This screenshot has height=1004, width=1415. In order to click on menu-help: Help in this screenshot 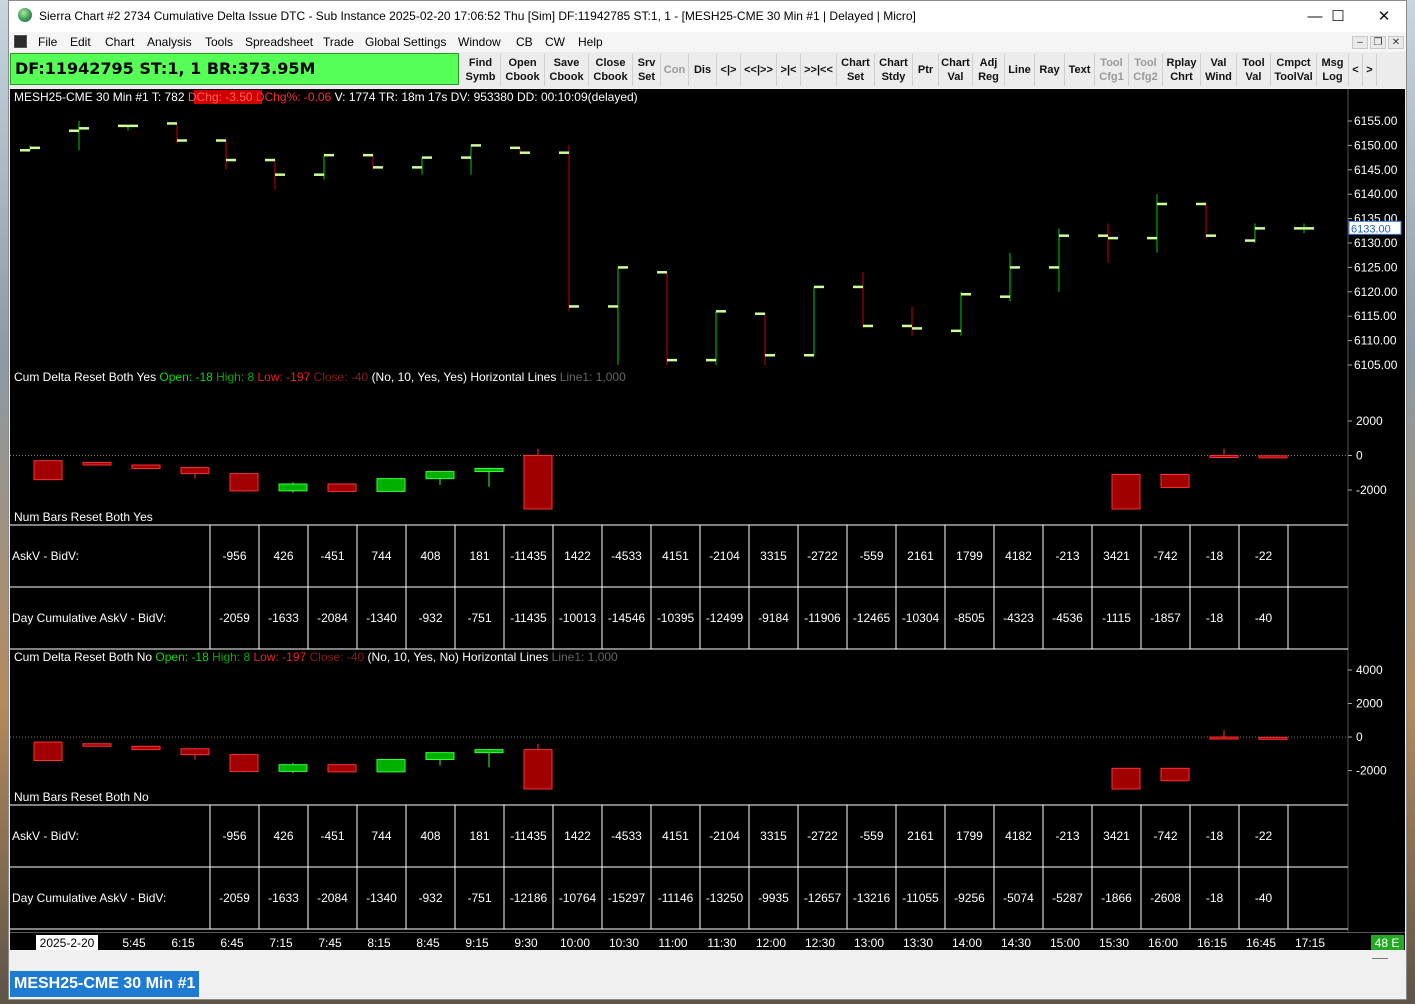, I will do `click(590, 42)`.